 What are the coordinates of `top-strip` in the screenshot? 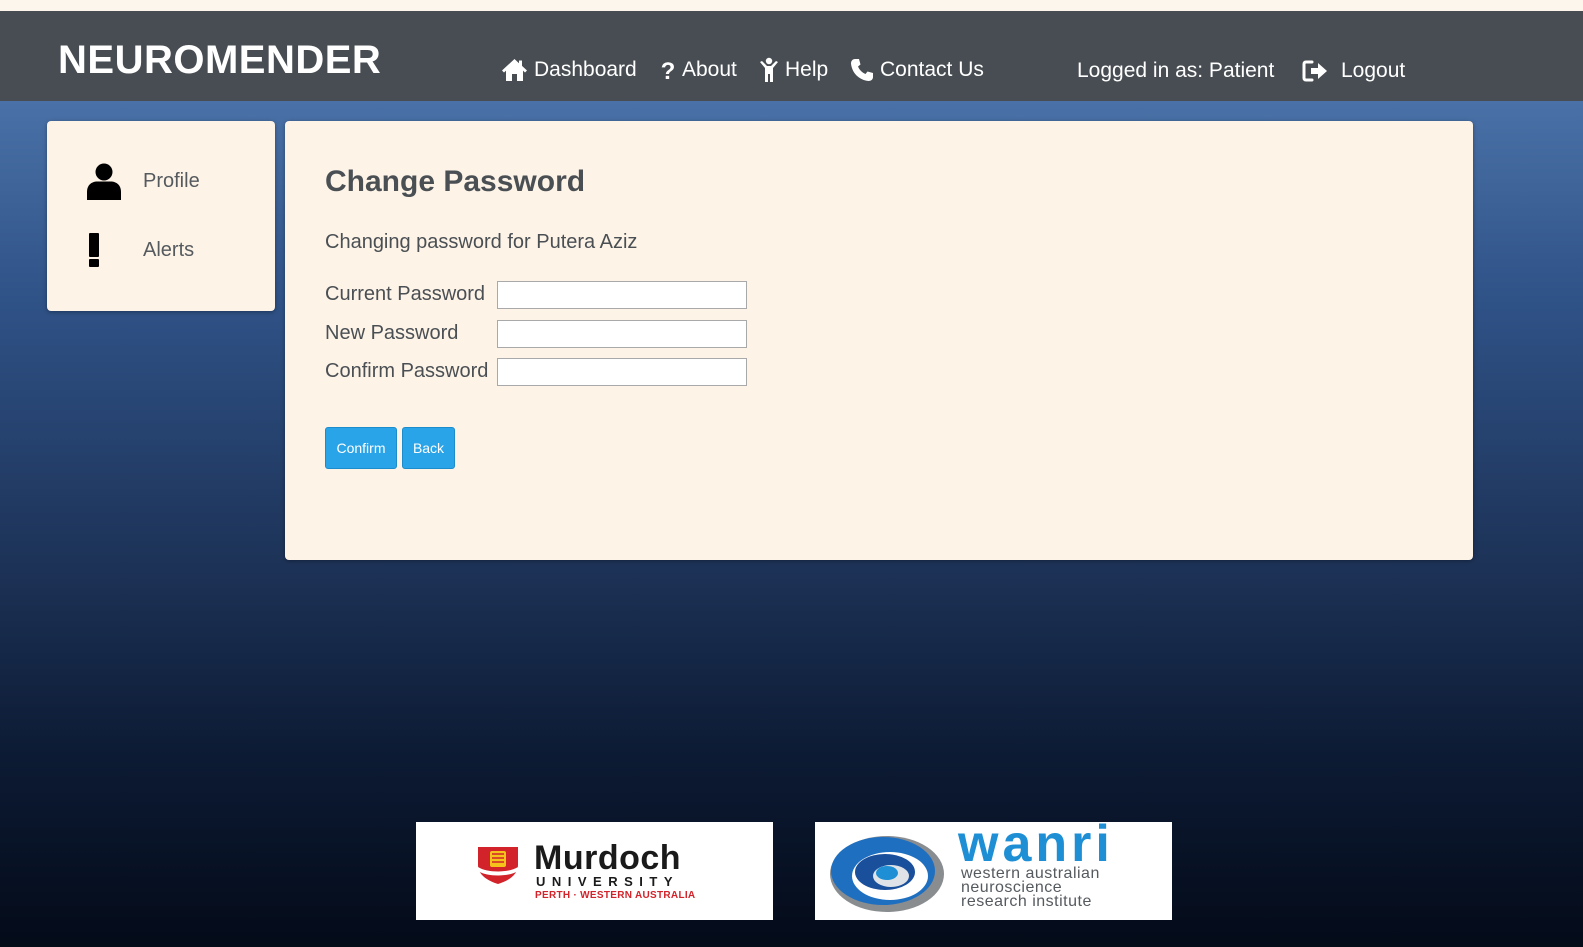 It's located at (791, 5).